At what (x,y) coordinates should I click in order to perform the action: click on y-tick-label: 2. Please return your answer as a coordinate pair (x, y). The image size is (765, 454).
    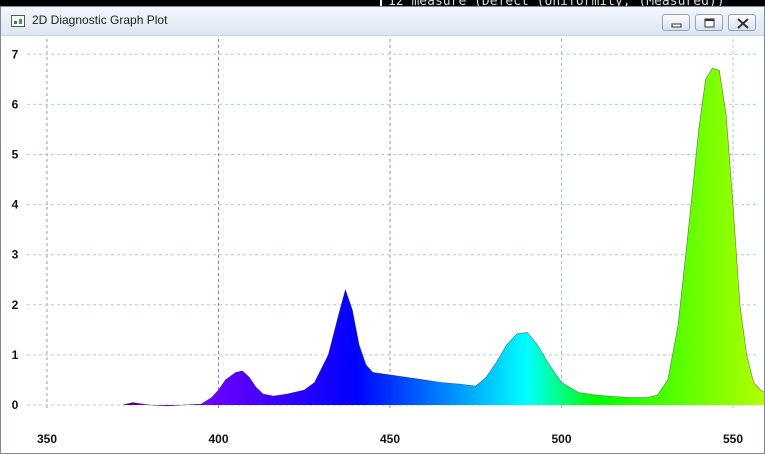
    Looking at the image, I should click on (15, 305).